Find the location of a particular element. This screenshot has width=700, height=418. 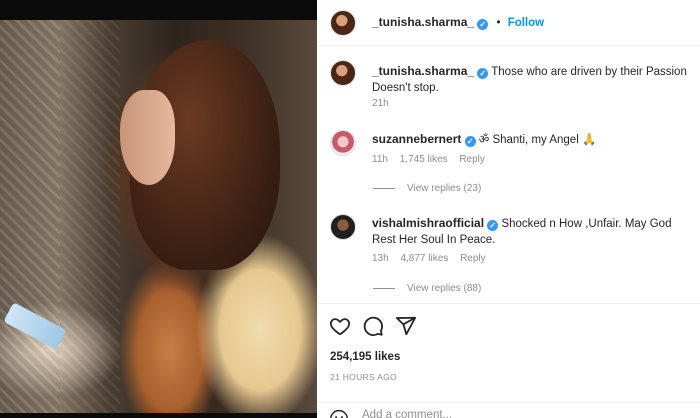

caption-time: 21h is located at coordinates (380, 103).